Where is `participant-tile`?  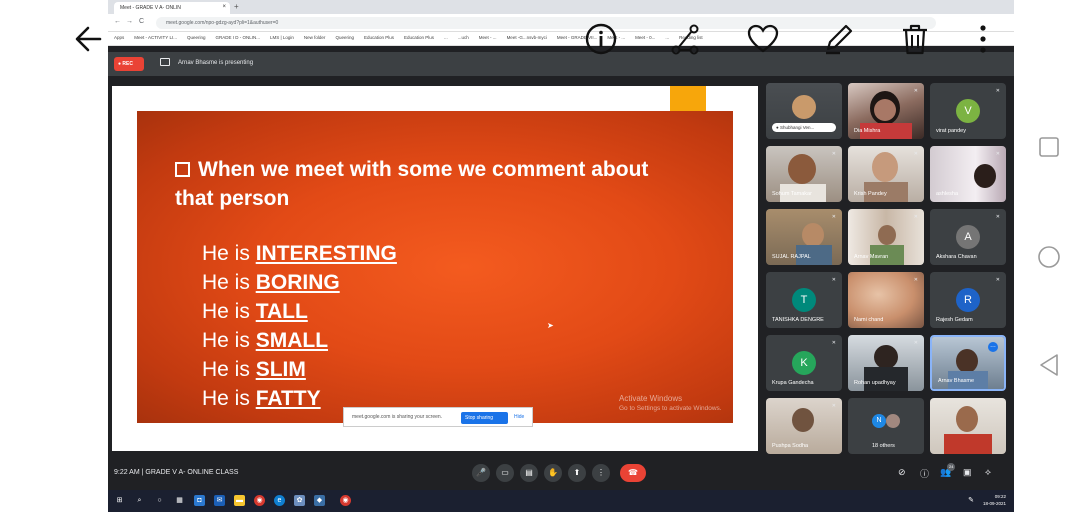
participant-tile is located at coordinates (968, 426).